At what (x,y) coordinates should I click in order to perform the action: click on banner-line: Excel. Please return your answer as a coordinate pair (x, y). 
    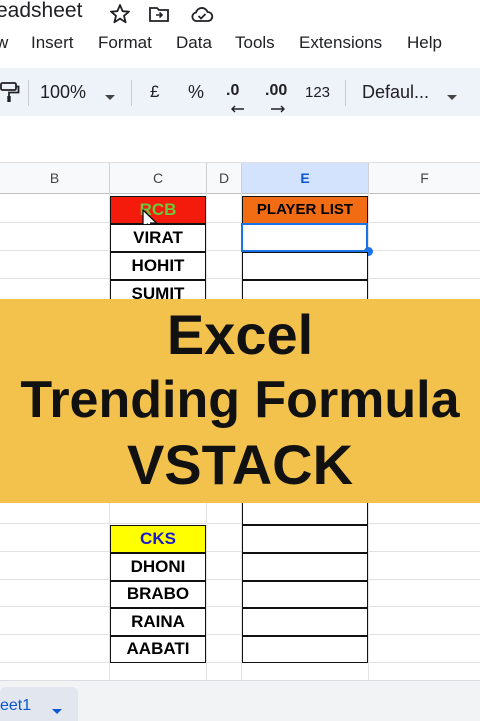
    Looking at the image, I should click on (240, 334).